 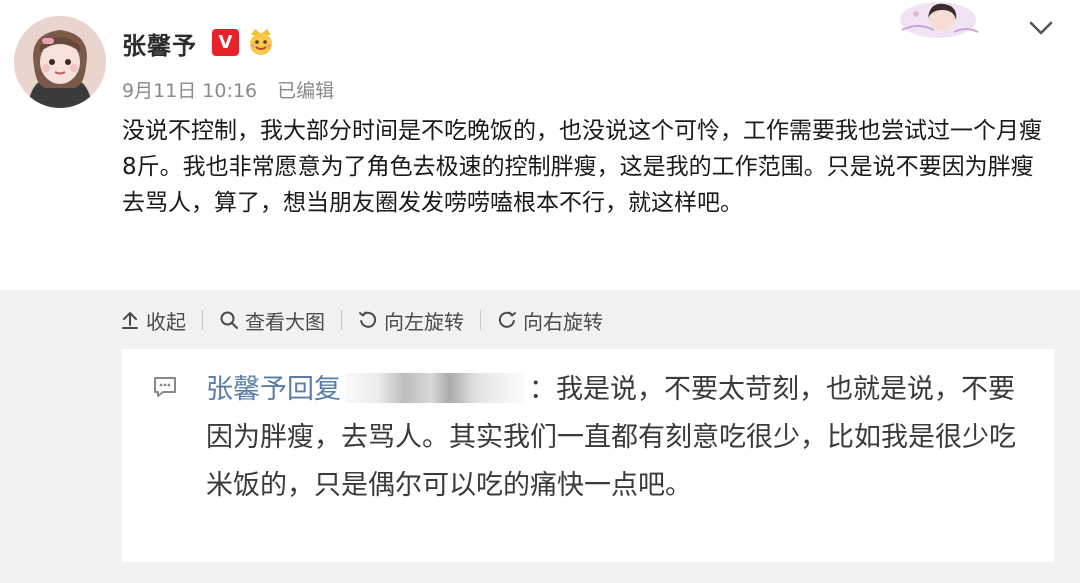 I want to click on crown-face-icon, so click(x=261, y=41).